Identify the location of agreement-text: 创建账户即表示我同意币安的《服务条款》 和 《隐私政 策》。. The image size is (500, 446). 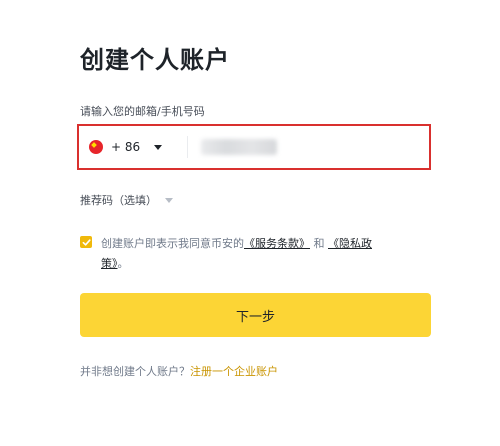
(266, 254).